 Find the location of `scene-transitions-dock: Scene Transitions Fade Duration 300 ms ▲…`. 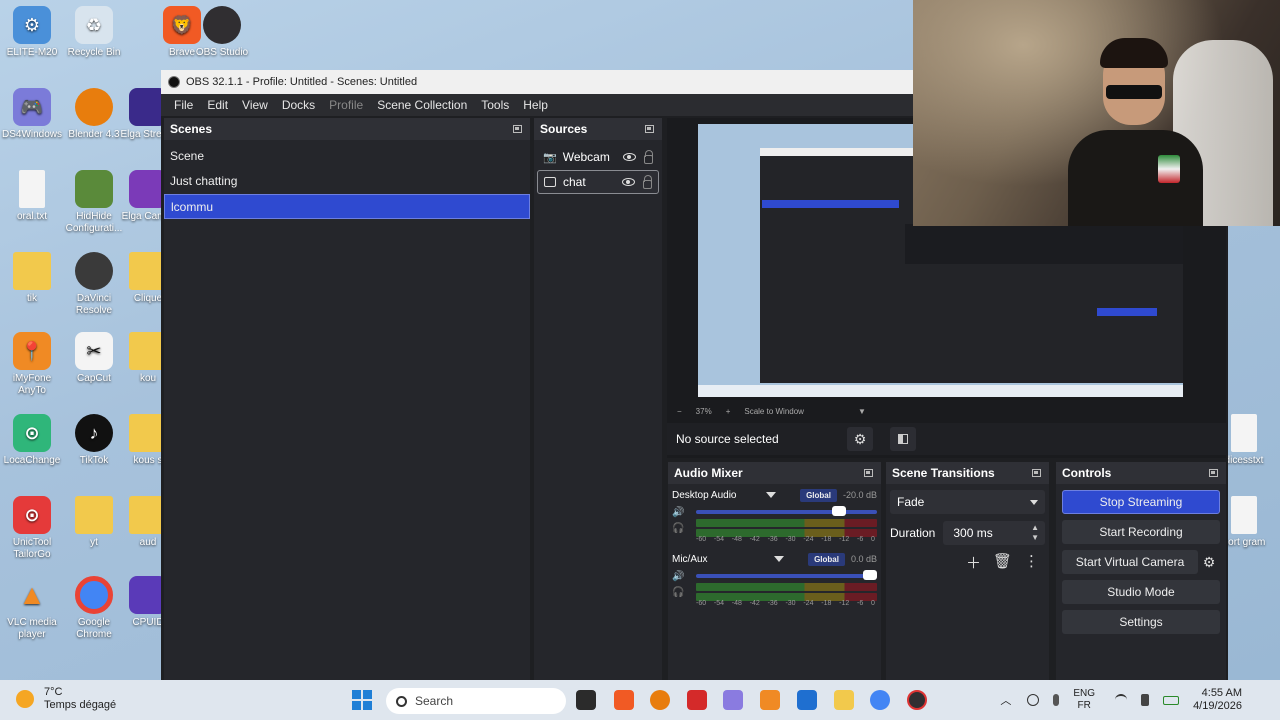

scene-transitions-dock: Scene Transitions Fade Duration 300 ms ▲… is located at coordinates (967, 571).